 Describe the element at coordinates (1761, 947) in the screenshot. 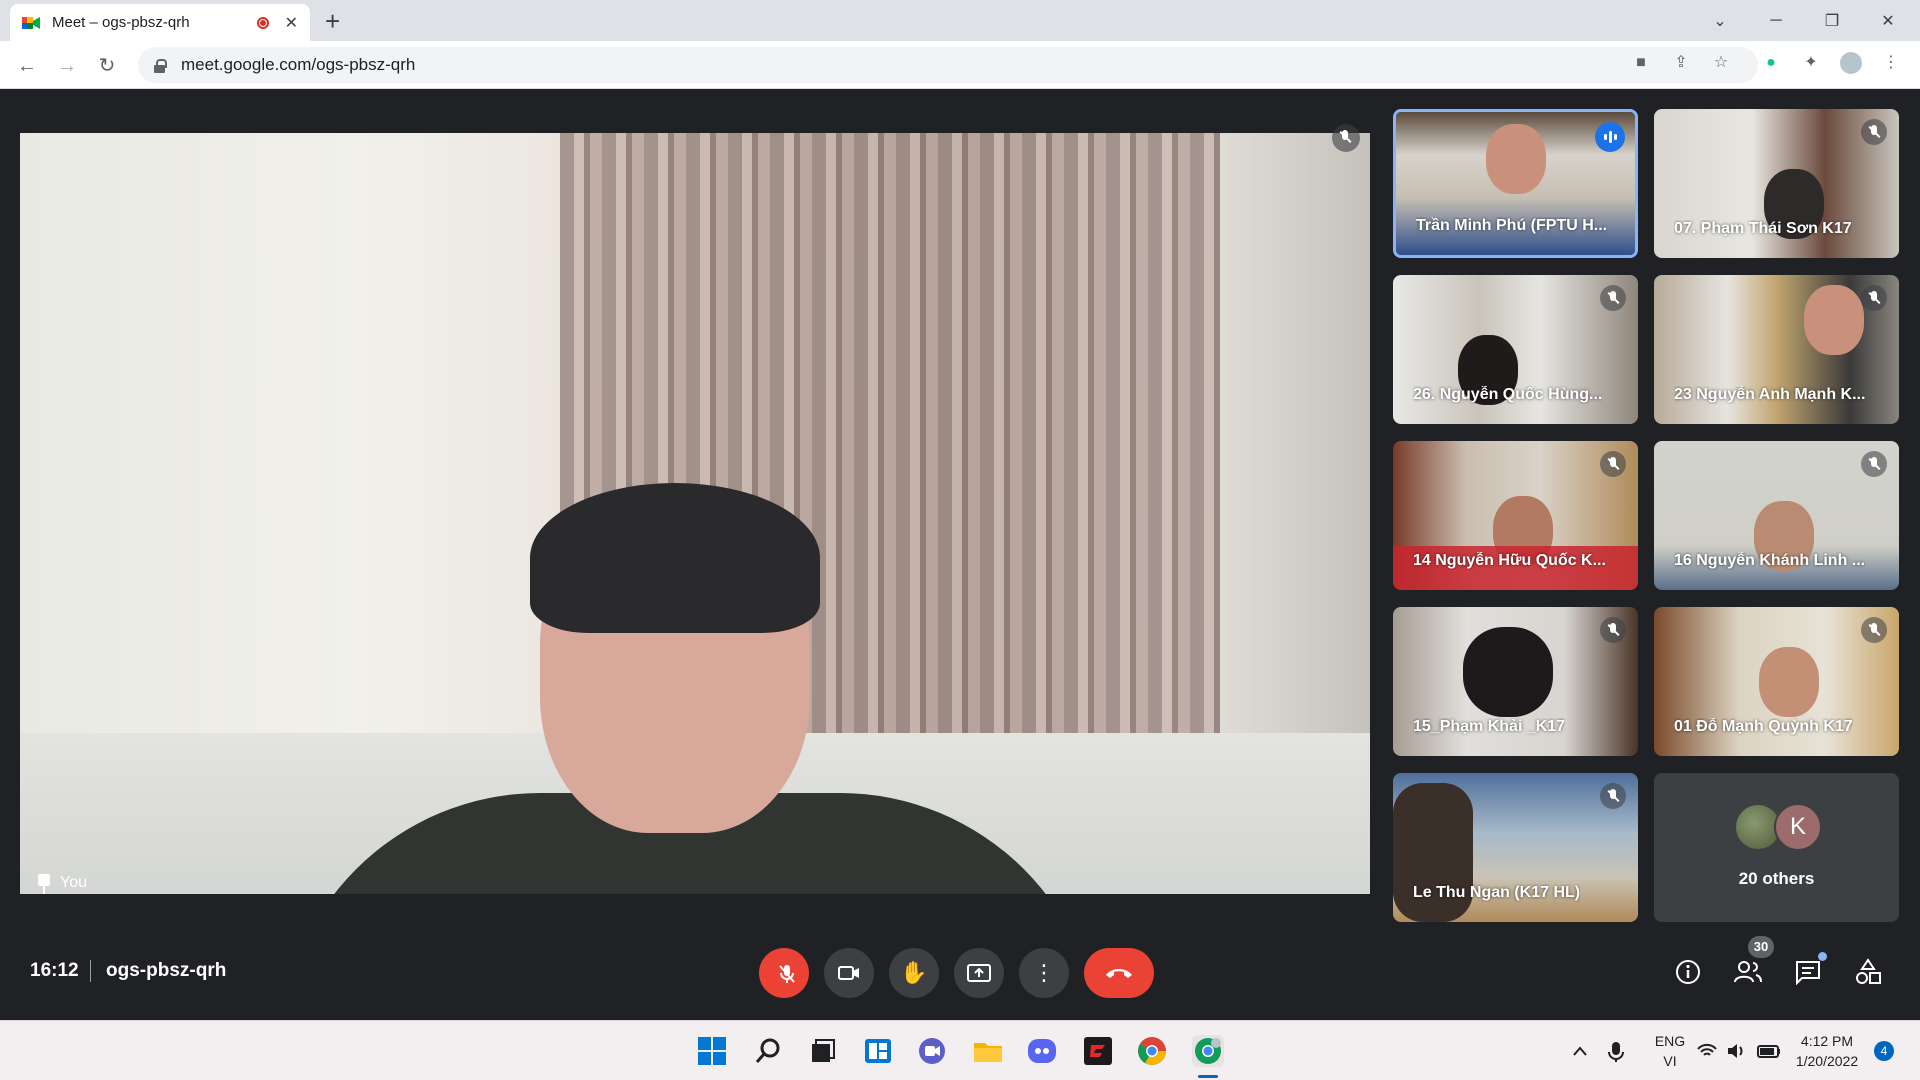

I see `participant-count-badge: 30` at that location.